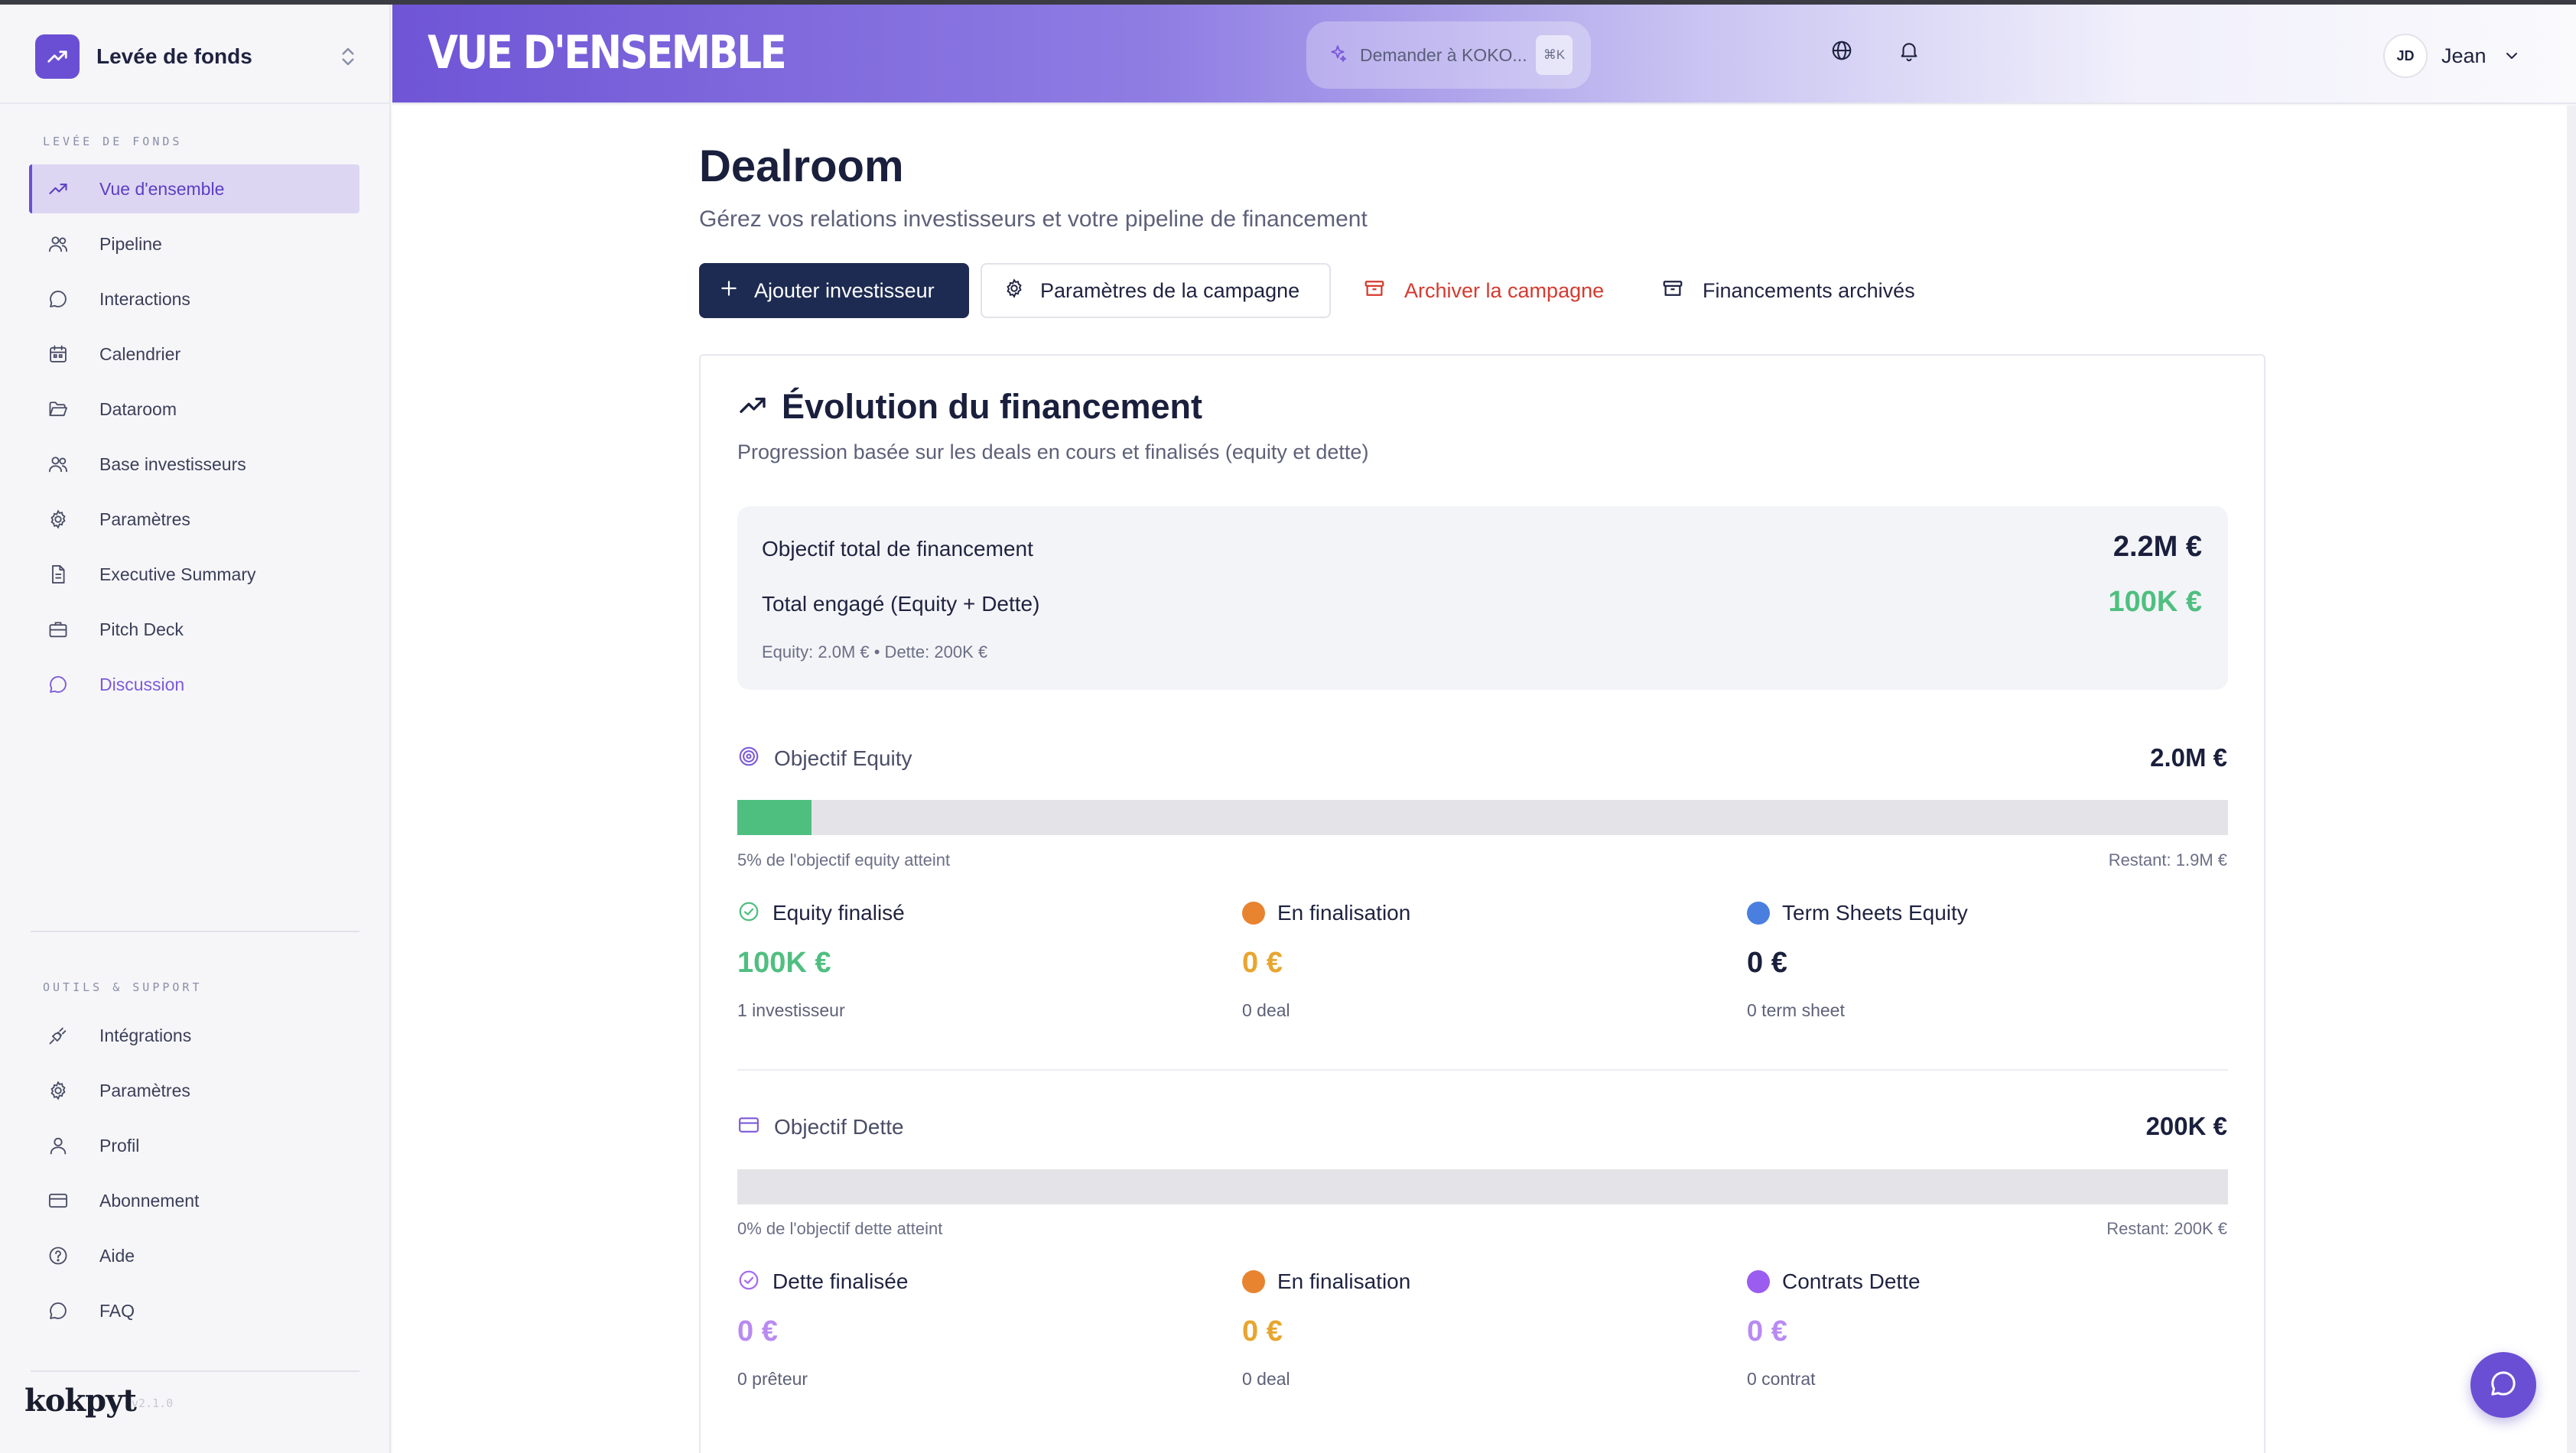 The width and height of the screenshot is (2576, 1453). I want to click on committed-value: 100K €, so click(2155, 602).